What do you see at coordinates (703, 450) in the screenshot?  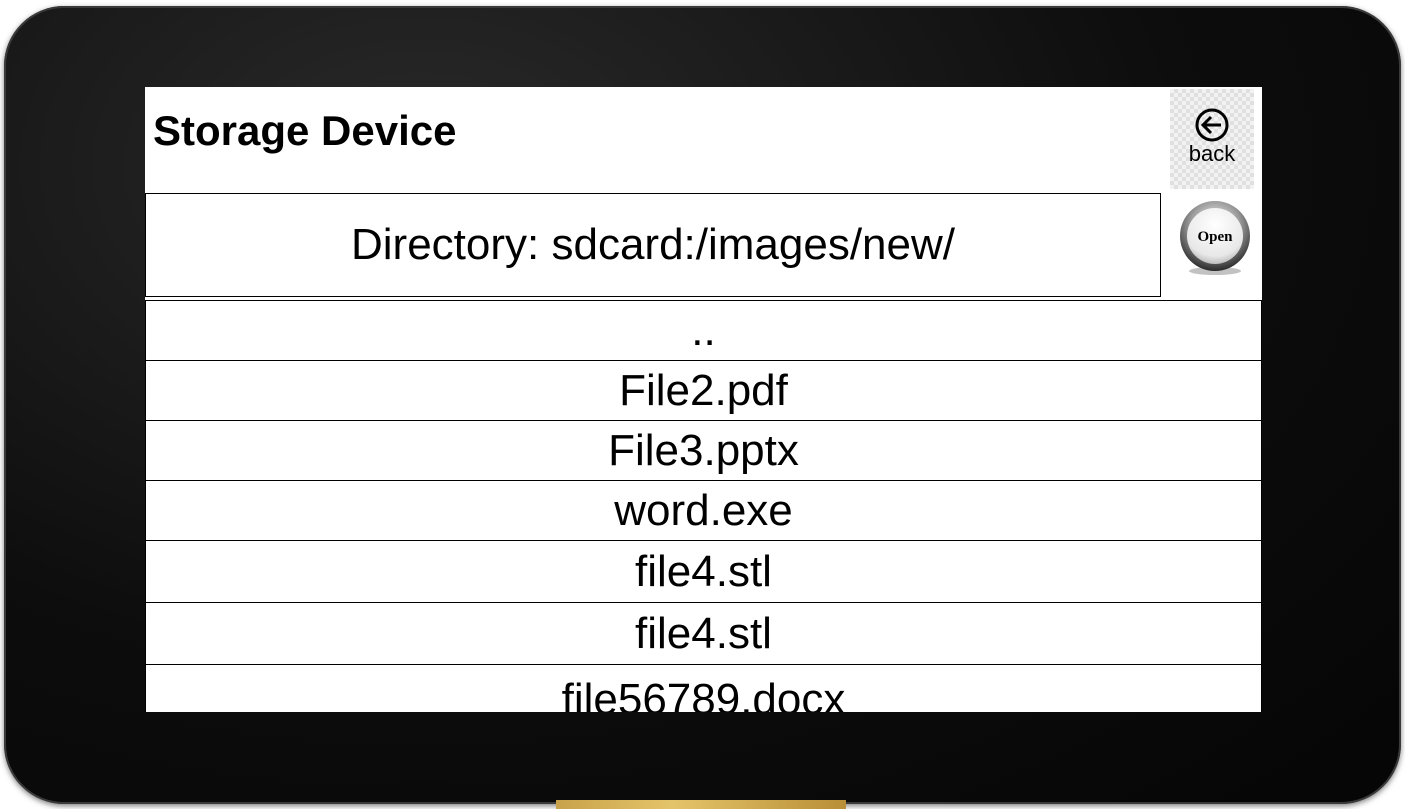 I see `file-row: File3.pptx` at bounding box center [703, 450].